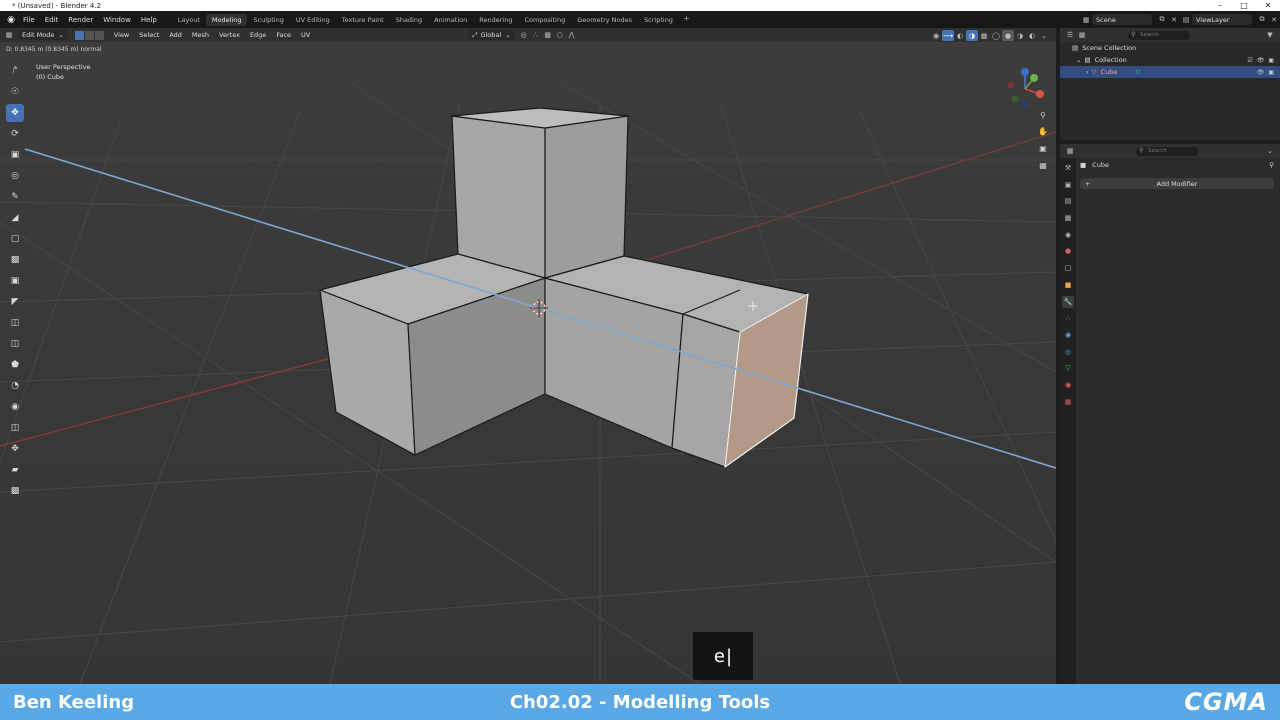 The height and width of the screenshot is (720, 1280). I want to click on snap-target-icon: ▦, so click(548, 35).